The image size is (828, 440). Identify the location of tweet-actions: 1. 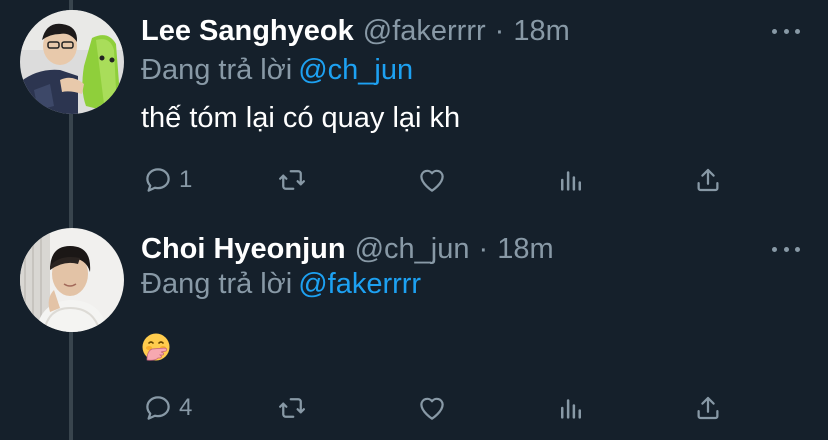
(414, 180).